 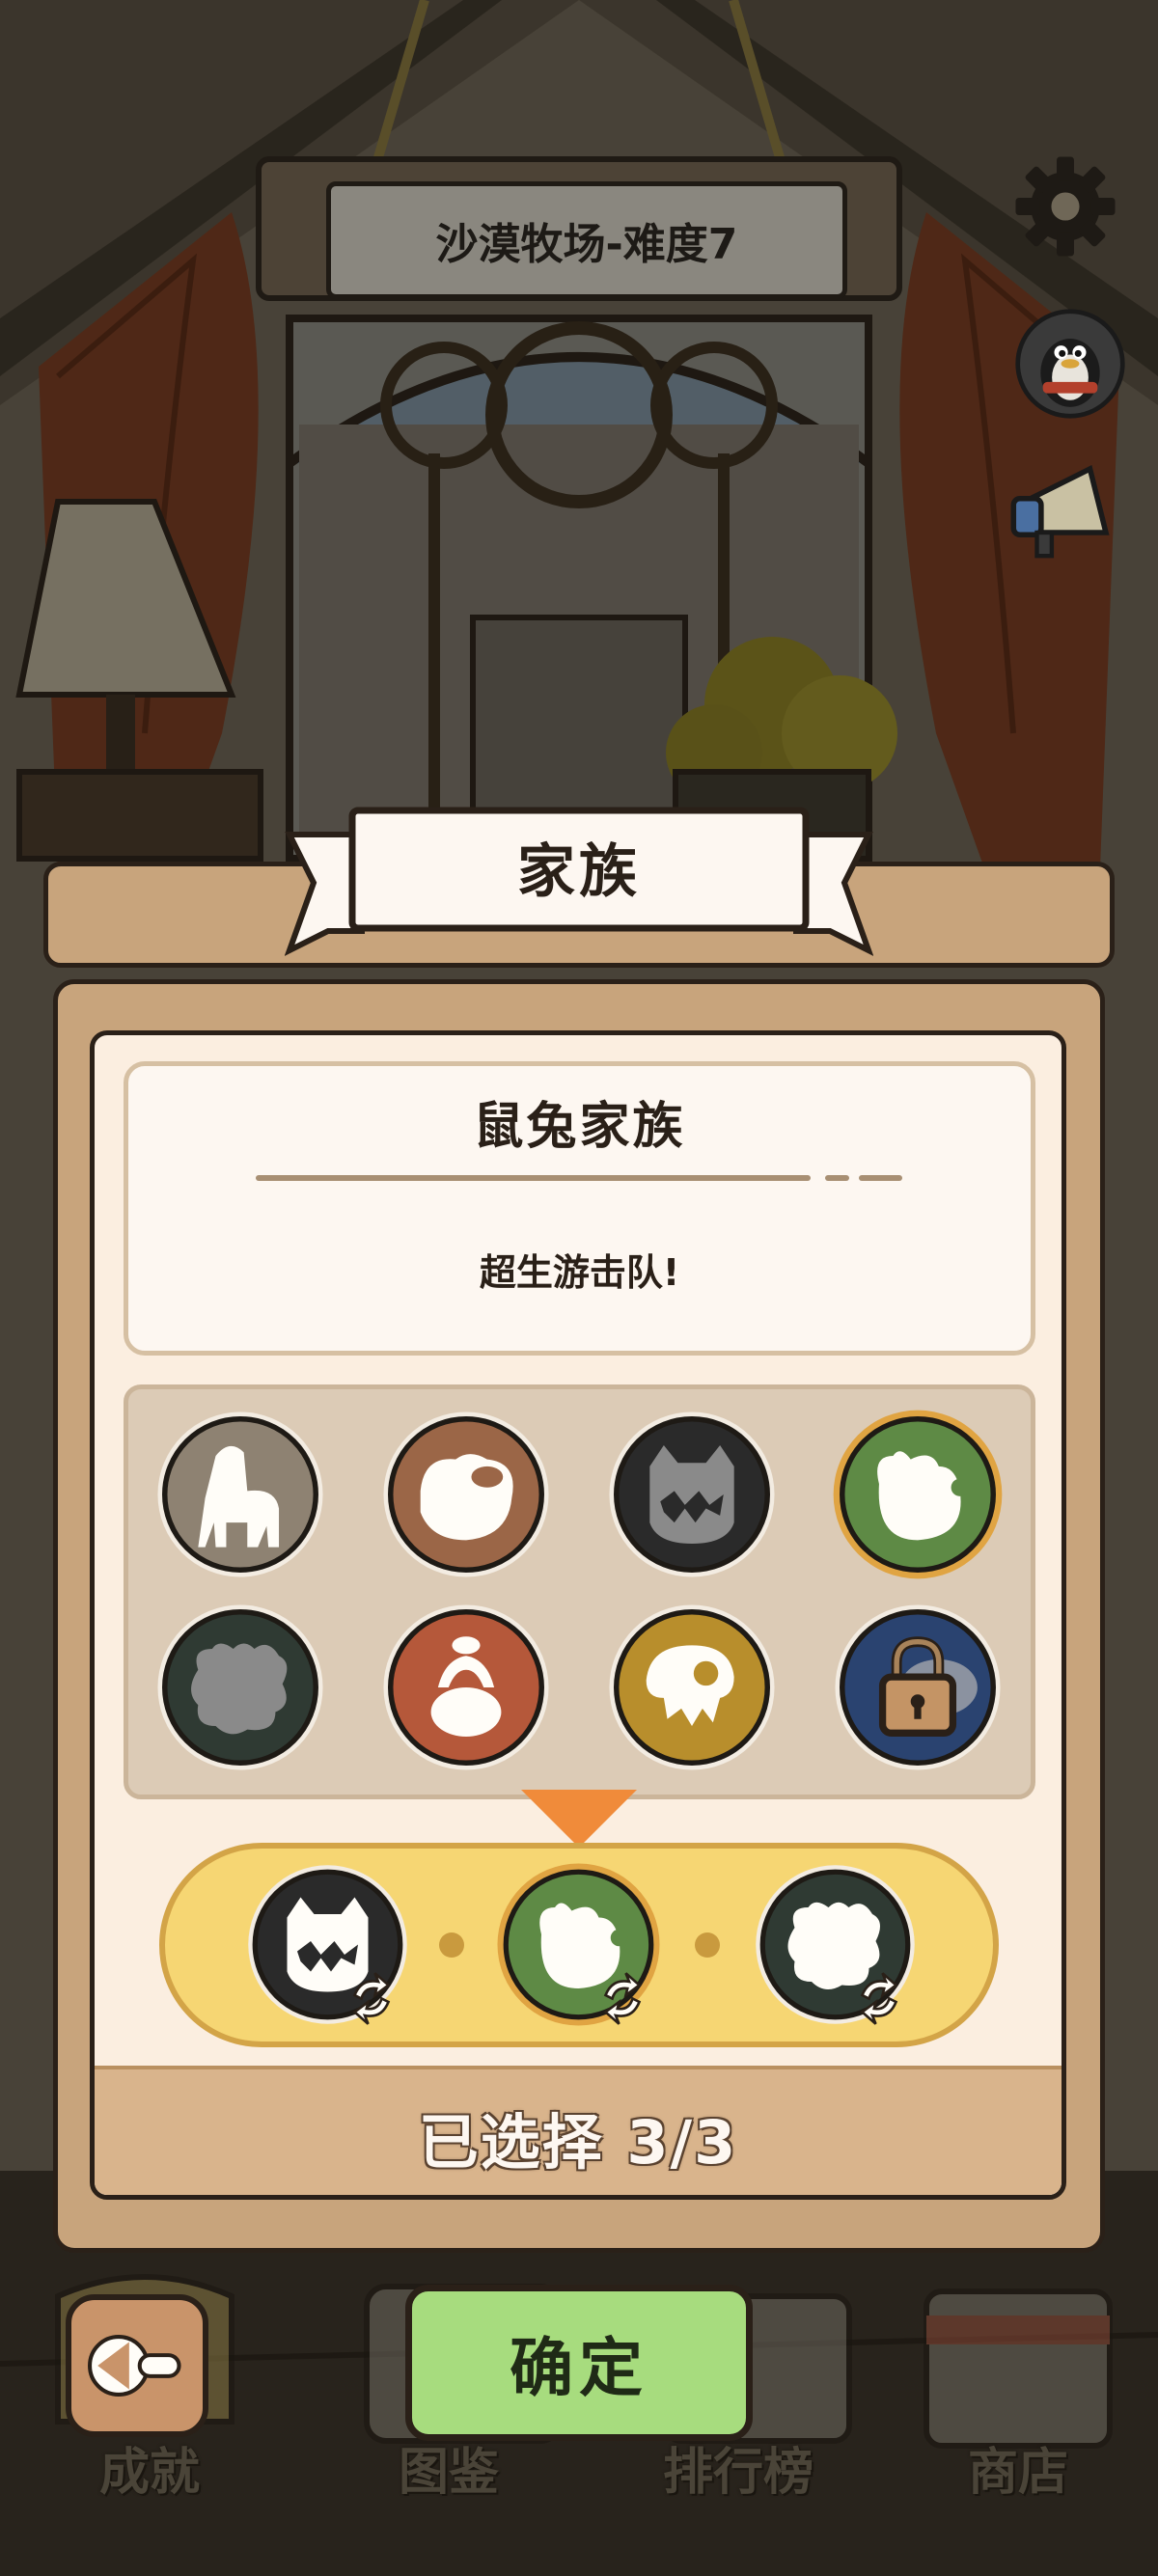 I want to click on pointer-arrow-icon, so click(x=579, y=1819).